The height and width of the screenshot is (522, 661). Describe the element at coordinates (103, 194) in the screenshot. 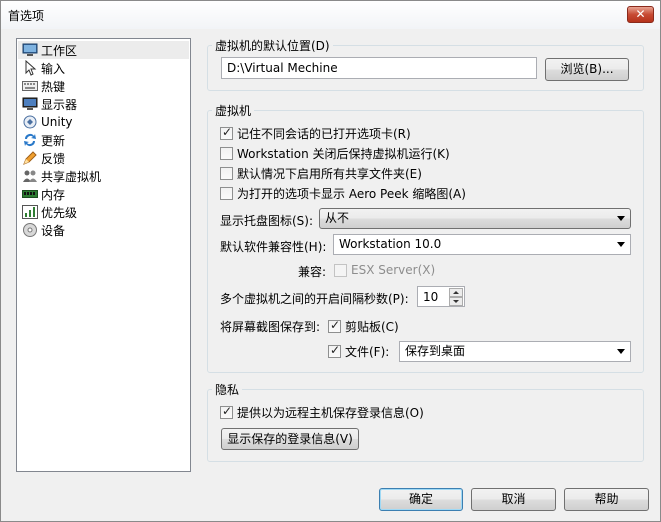

I see `sidebar-item-memory: 内存` at that location.